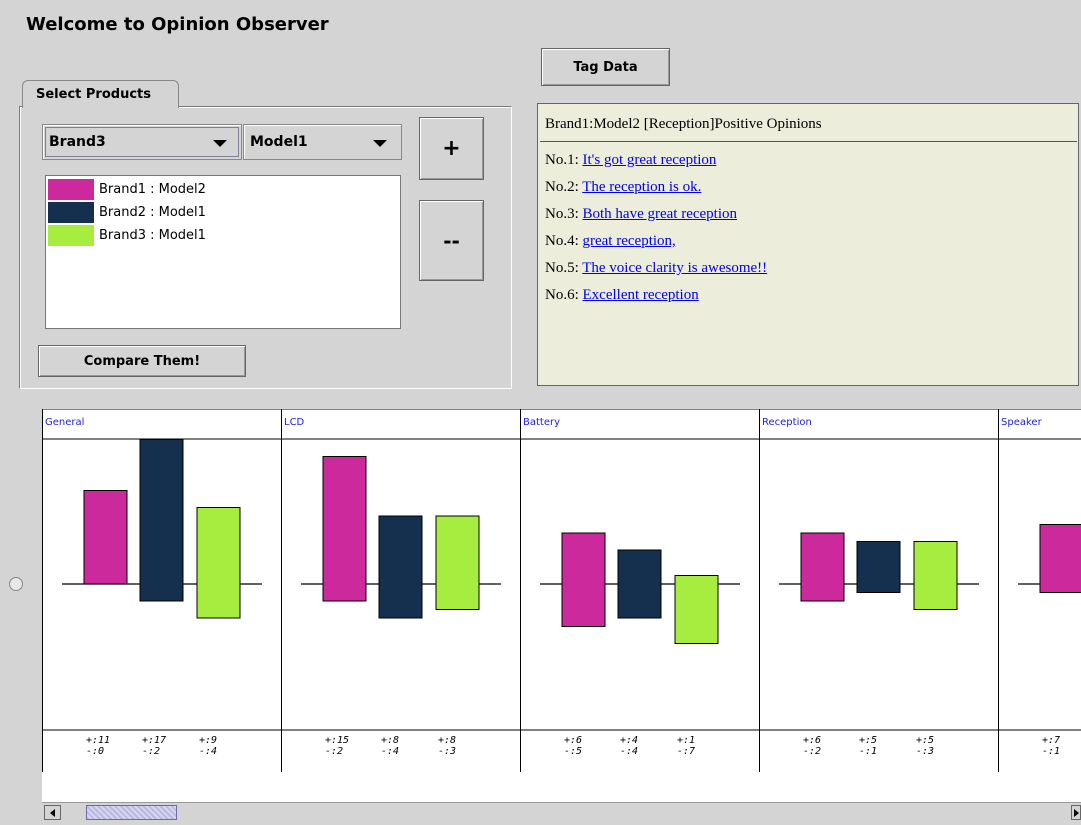 This screenshot has height=825, width=1081. What do you see at coordinates (541, 422) in the screenshot?
I see `aspect-label: Battery` at bounding box center [541, 422].